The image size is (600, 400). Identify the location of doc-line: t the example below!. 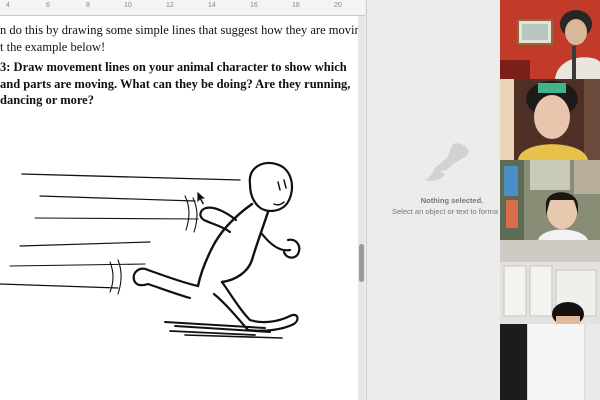
(53, 46).